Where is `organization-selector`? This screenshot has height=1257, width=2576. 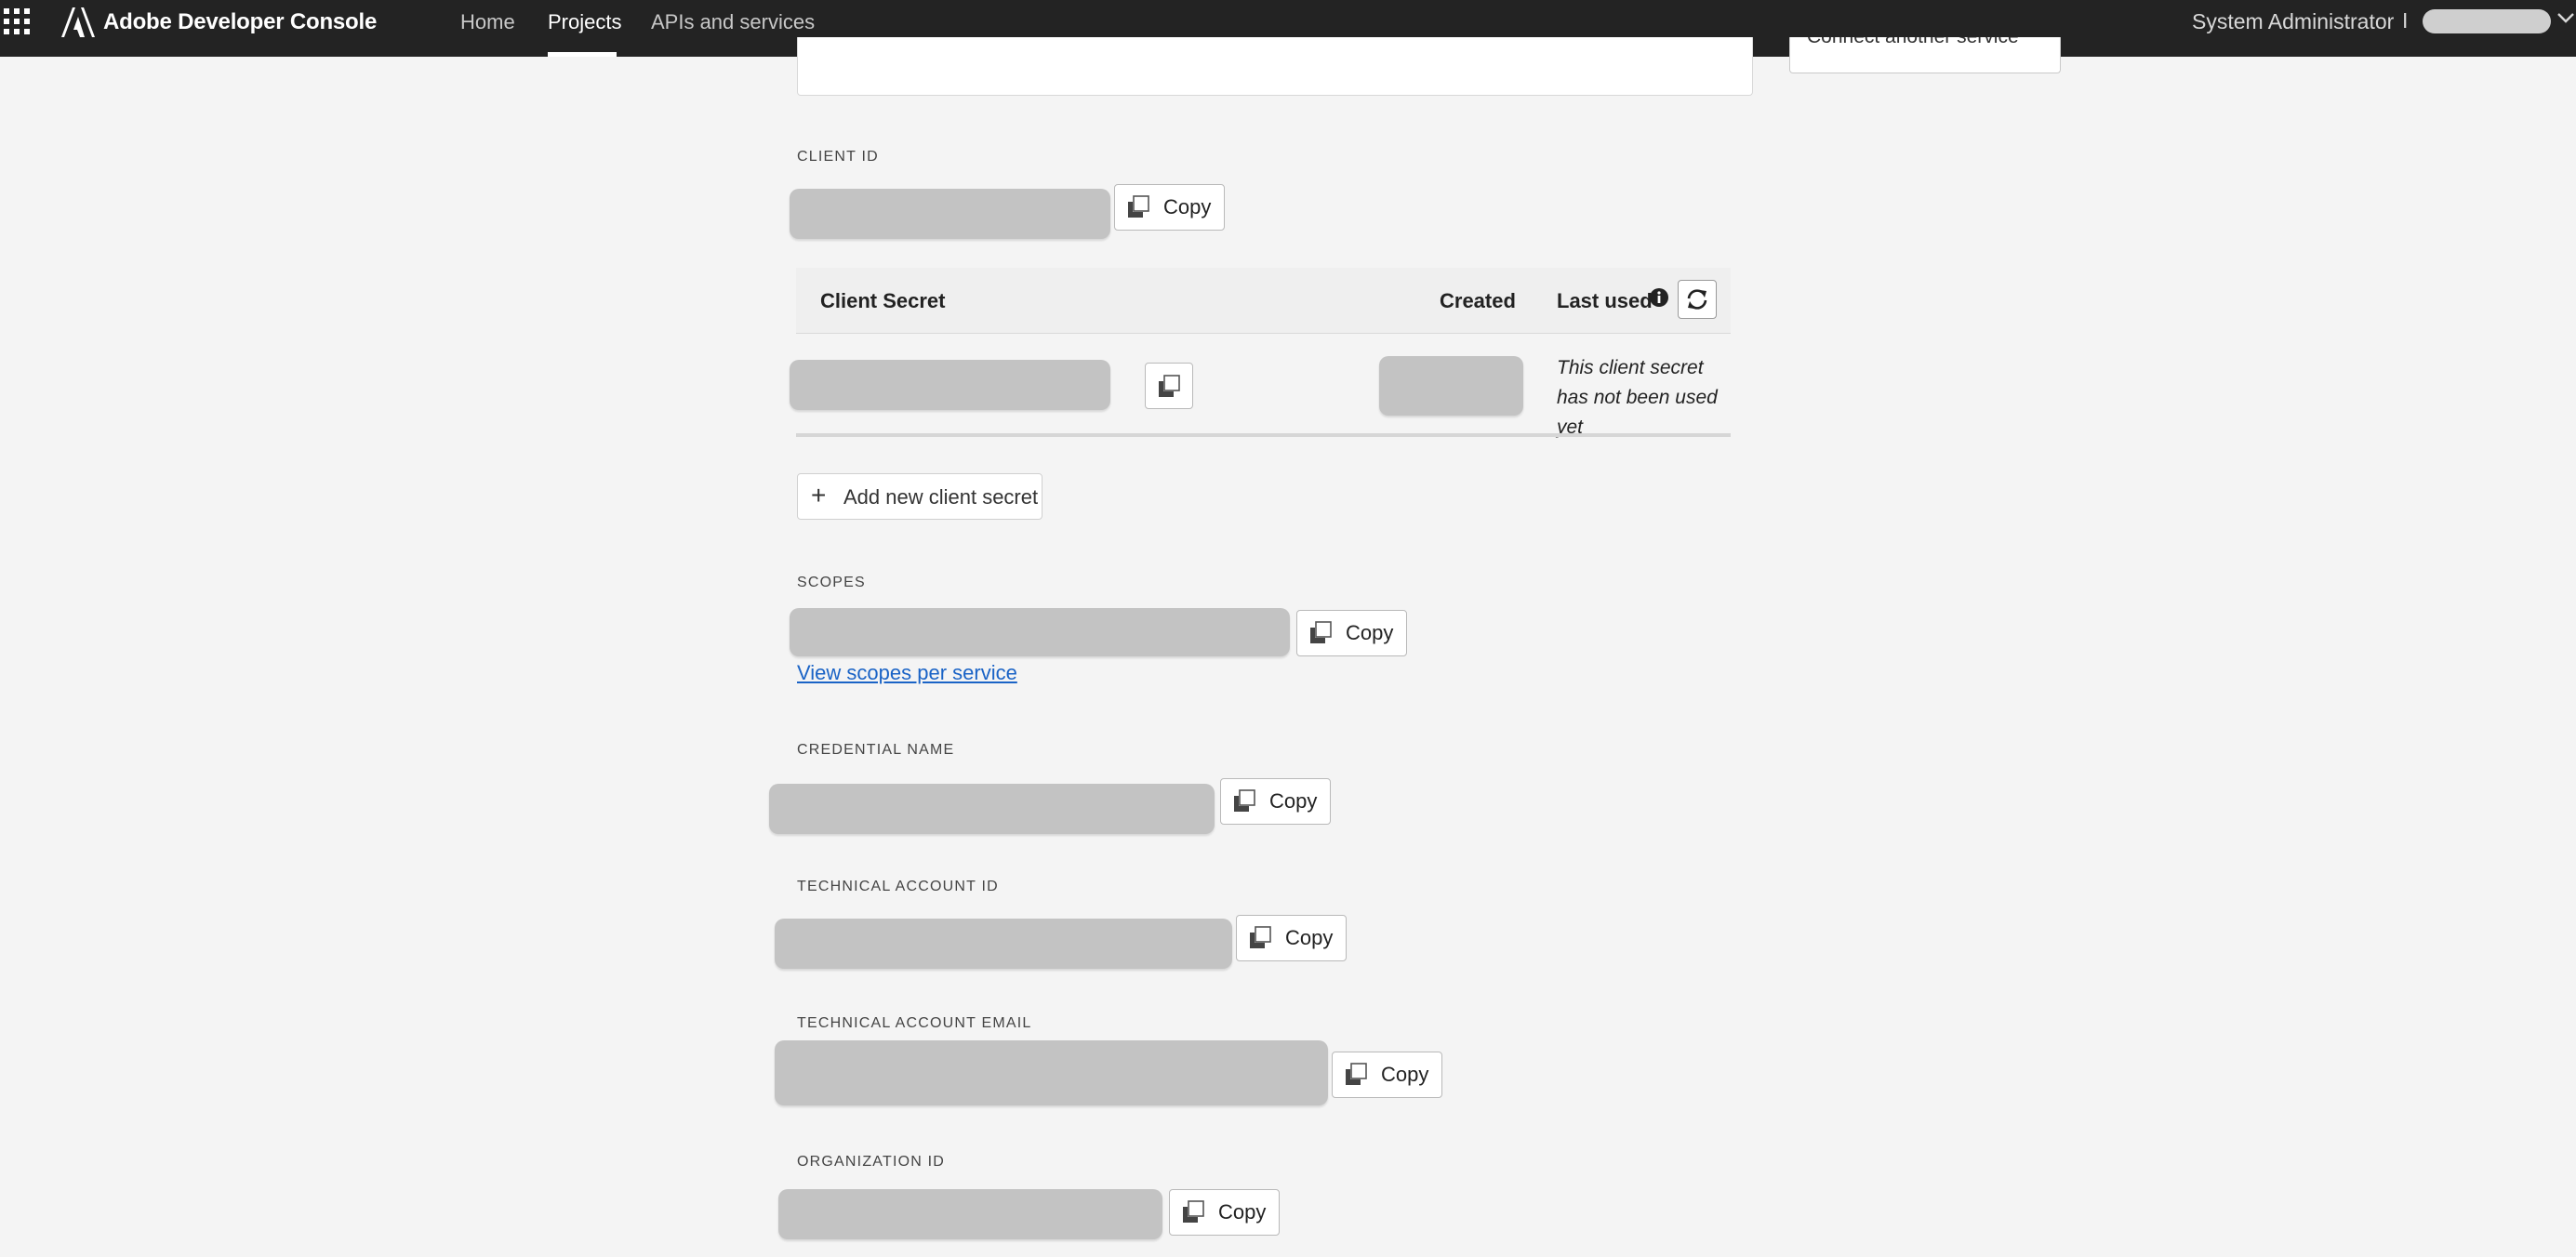 organization-selector is located at coordinates (2487, 21).